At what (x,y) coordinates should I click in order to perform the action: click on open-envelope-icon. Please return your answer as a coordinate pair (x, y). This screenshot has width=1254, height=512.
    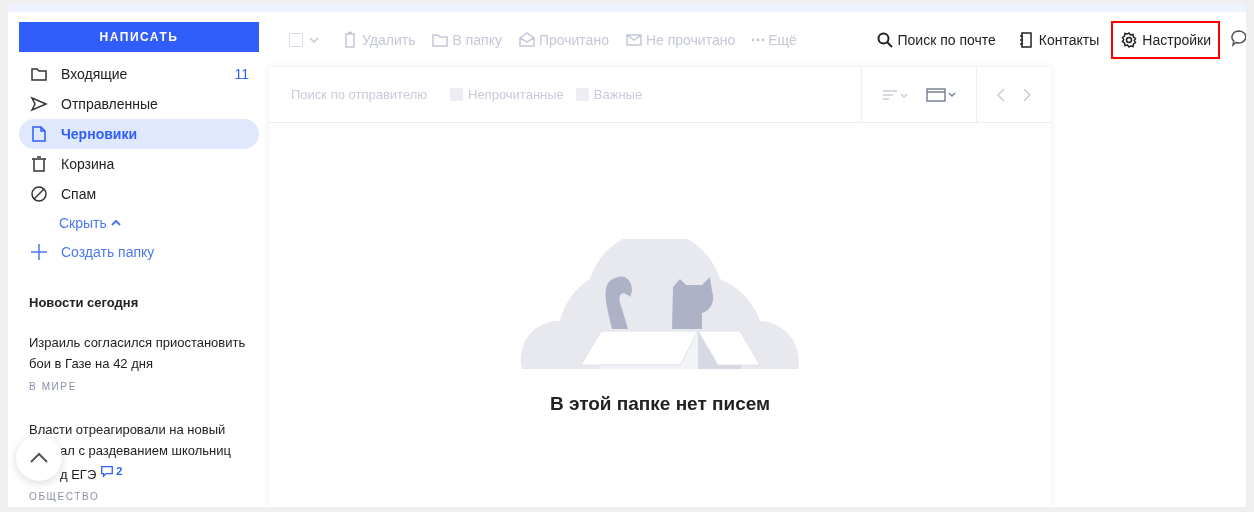
    Looking at the image, I should click on (526, 39).